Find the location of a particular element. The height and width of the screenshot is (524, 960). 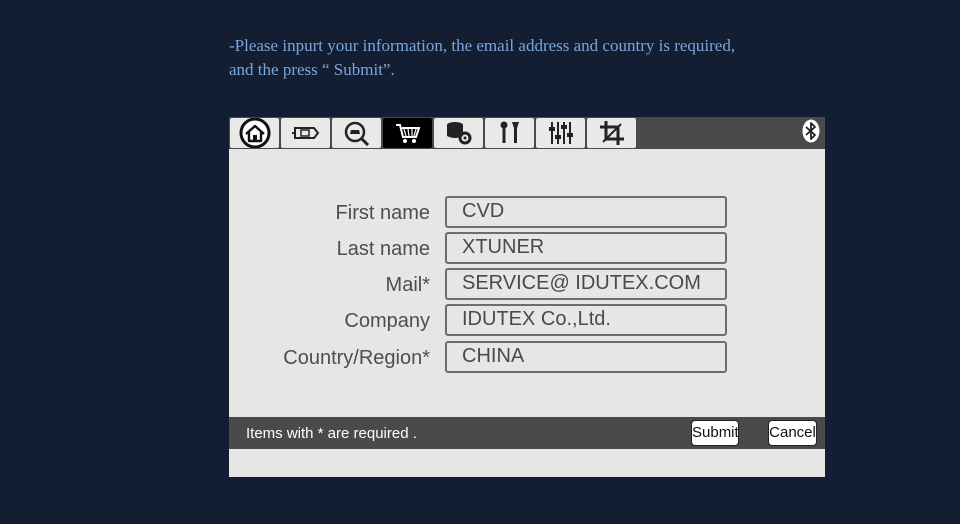

tab-obd is located at coordinates (305, 133).